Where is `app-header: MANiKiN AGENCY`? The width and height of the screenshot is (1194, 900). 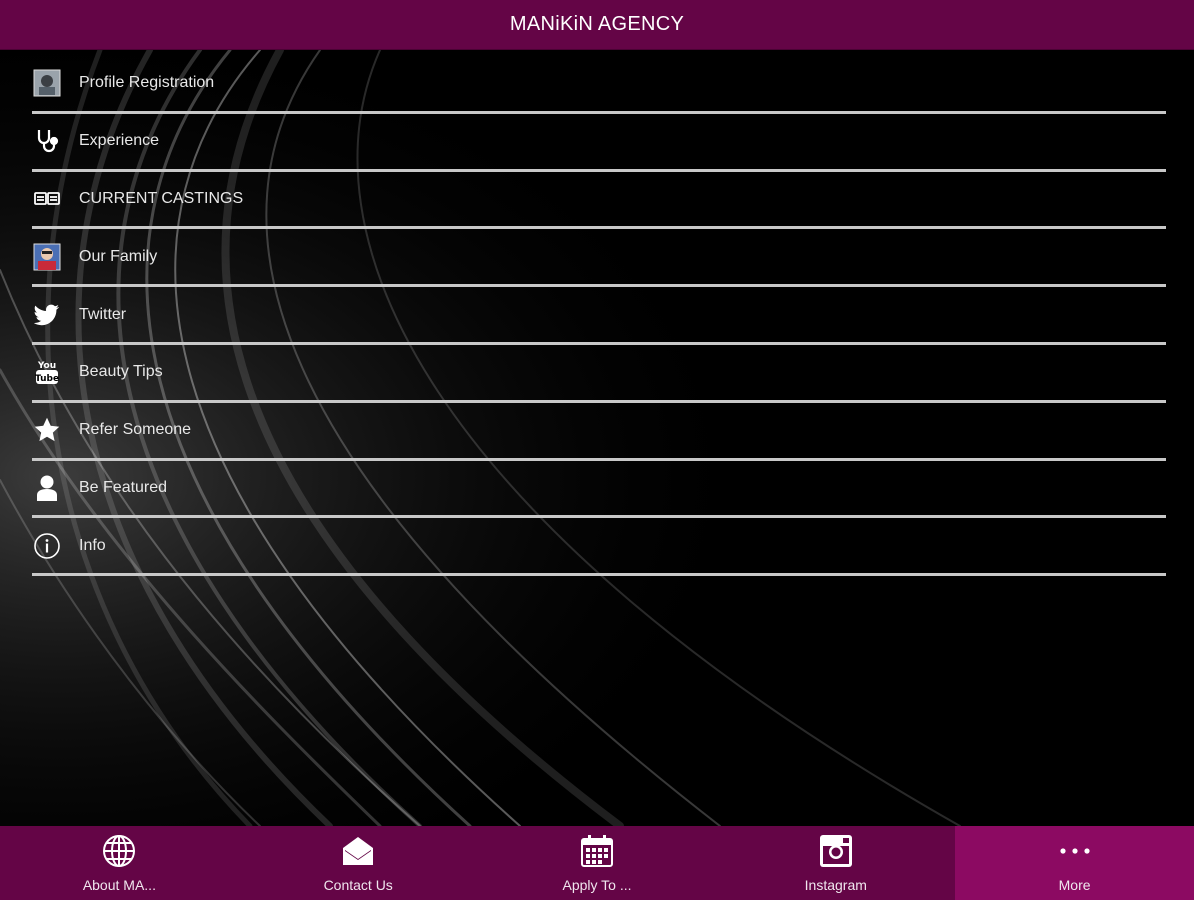
app-header: MANiKiN AGENCY is located at coordinates (597, 25).